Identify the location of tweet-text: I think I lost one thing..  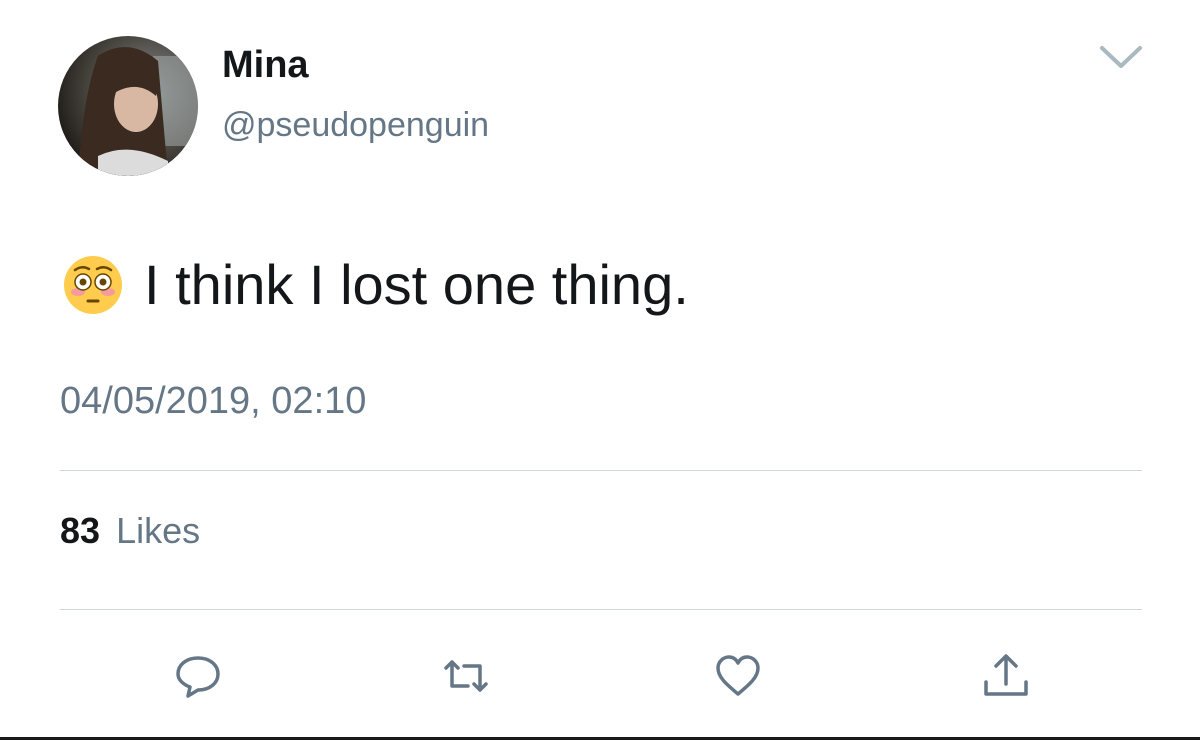
(375, 284).